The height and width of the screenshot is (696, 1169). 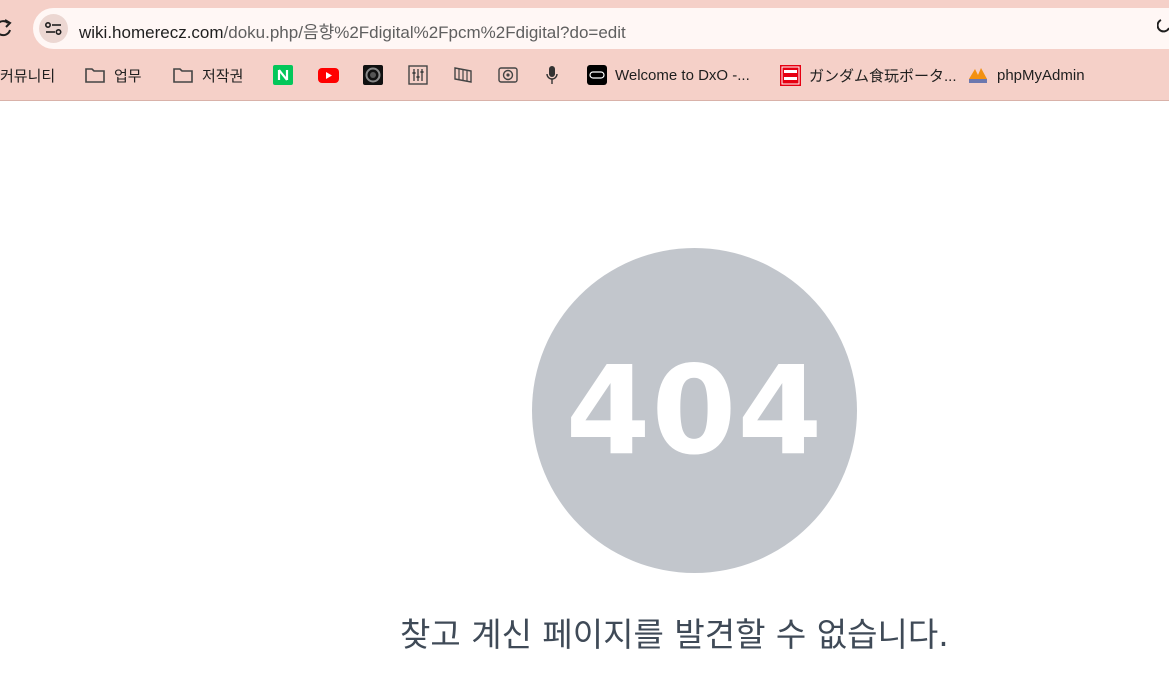 What do you see at coordinates (674, 634) in the screenshot?
I see `error-message: 찾고 계신 페이지를 발견할 수 없습니다.` at bounding box center [674, 634].